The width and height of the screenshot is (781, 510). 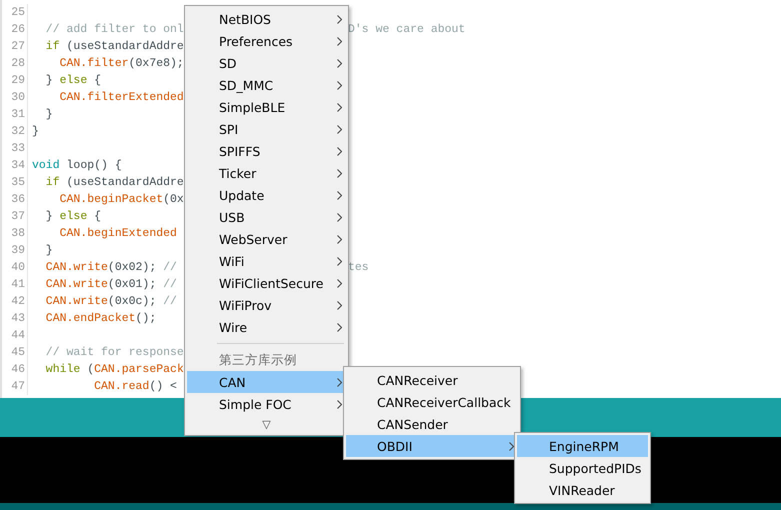 What do you see at coordinates (15, 80) in the screenshot?
I see `line-number: 29` at bounding box center [15, 80].